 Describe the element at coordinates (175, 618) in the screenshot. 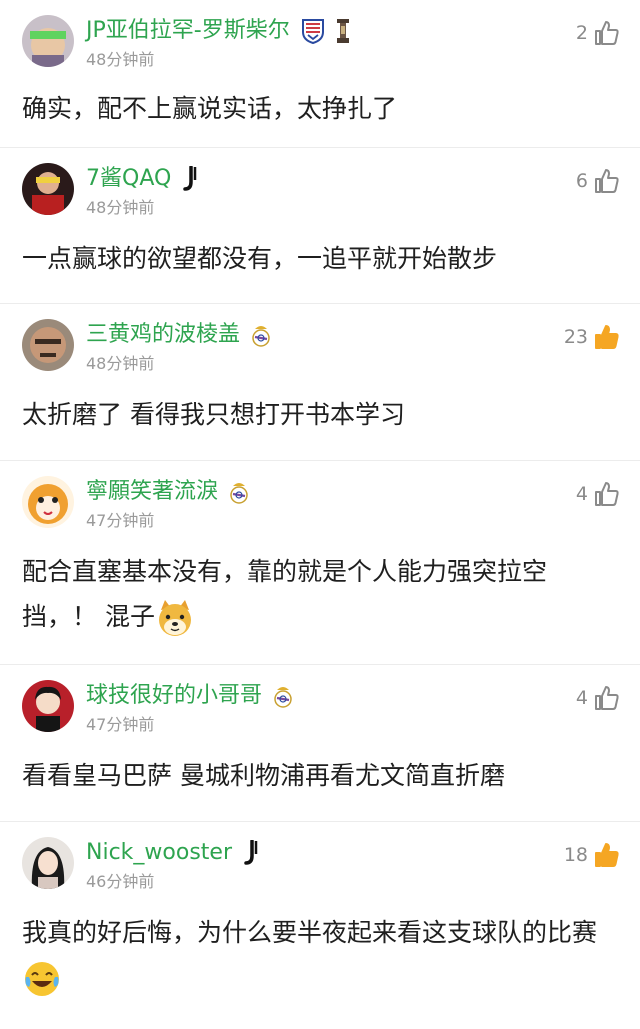

I see `doge-emoji` at that location.